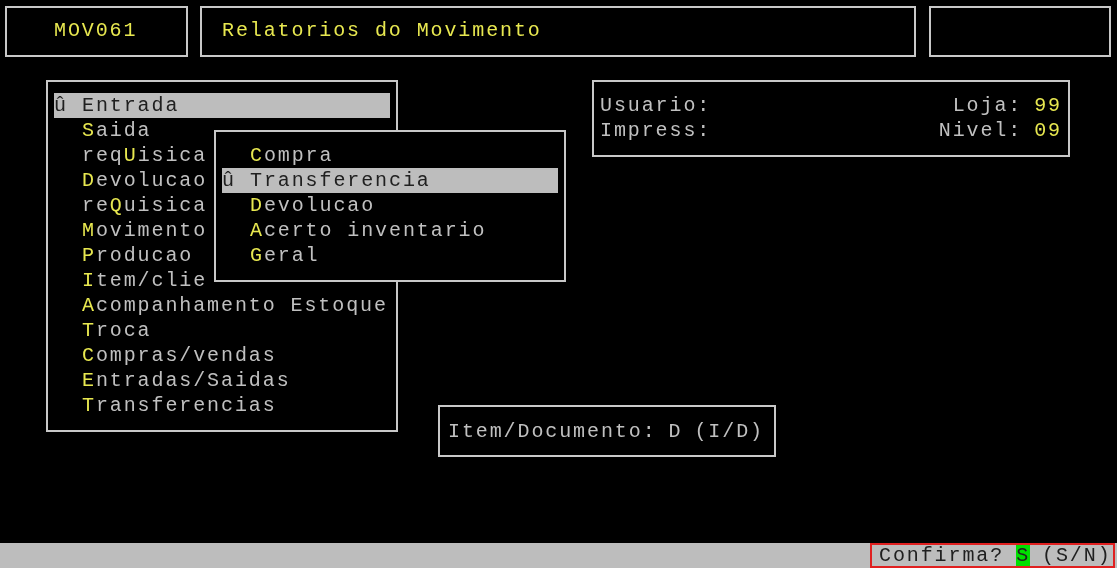 This screenshot has width=1117, height=568. What do you see at coordinates (552, 432) in the screenshot?
I see `field-label: Item/Documento:` at bounding box center [552, 432].